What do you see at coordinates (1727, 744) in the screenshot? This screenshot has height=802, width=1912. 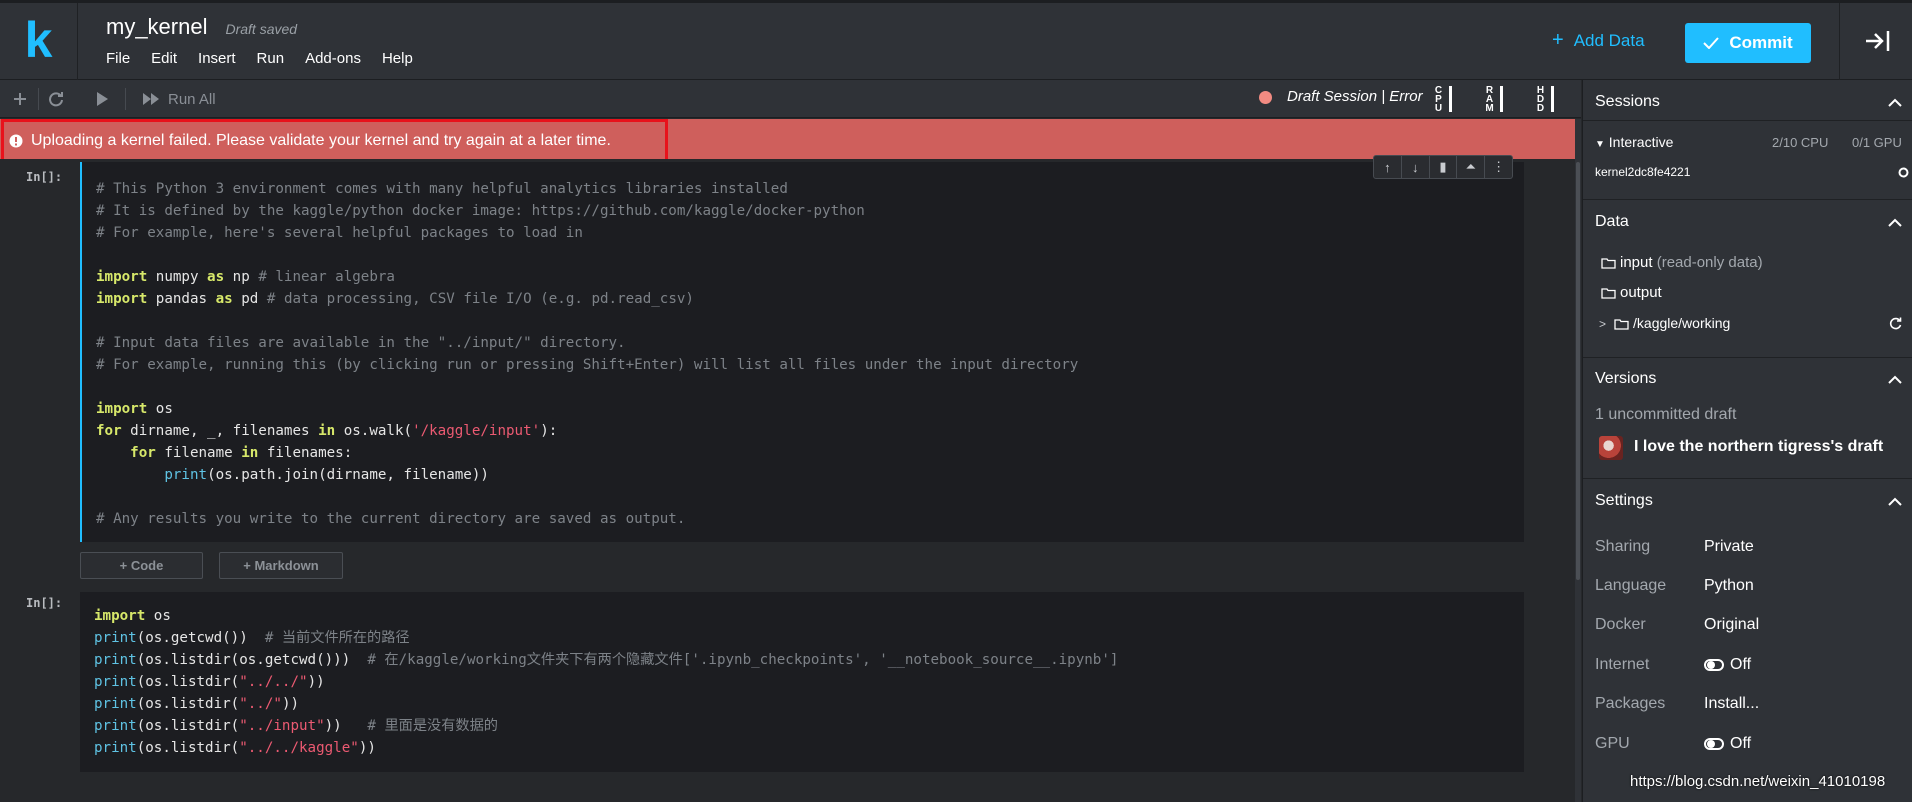 I see `gpu-toggle: Off` at bounding box center [1727, 744].